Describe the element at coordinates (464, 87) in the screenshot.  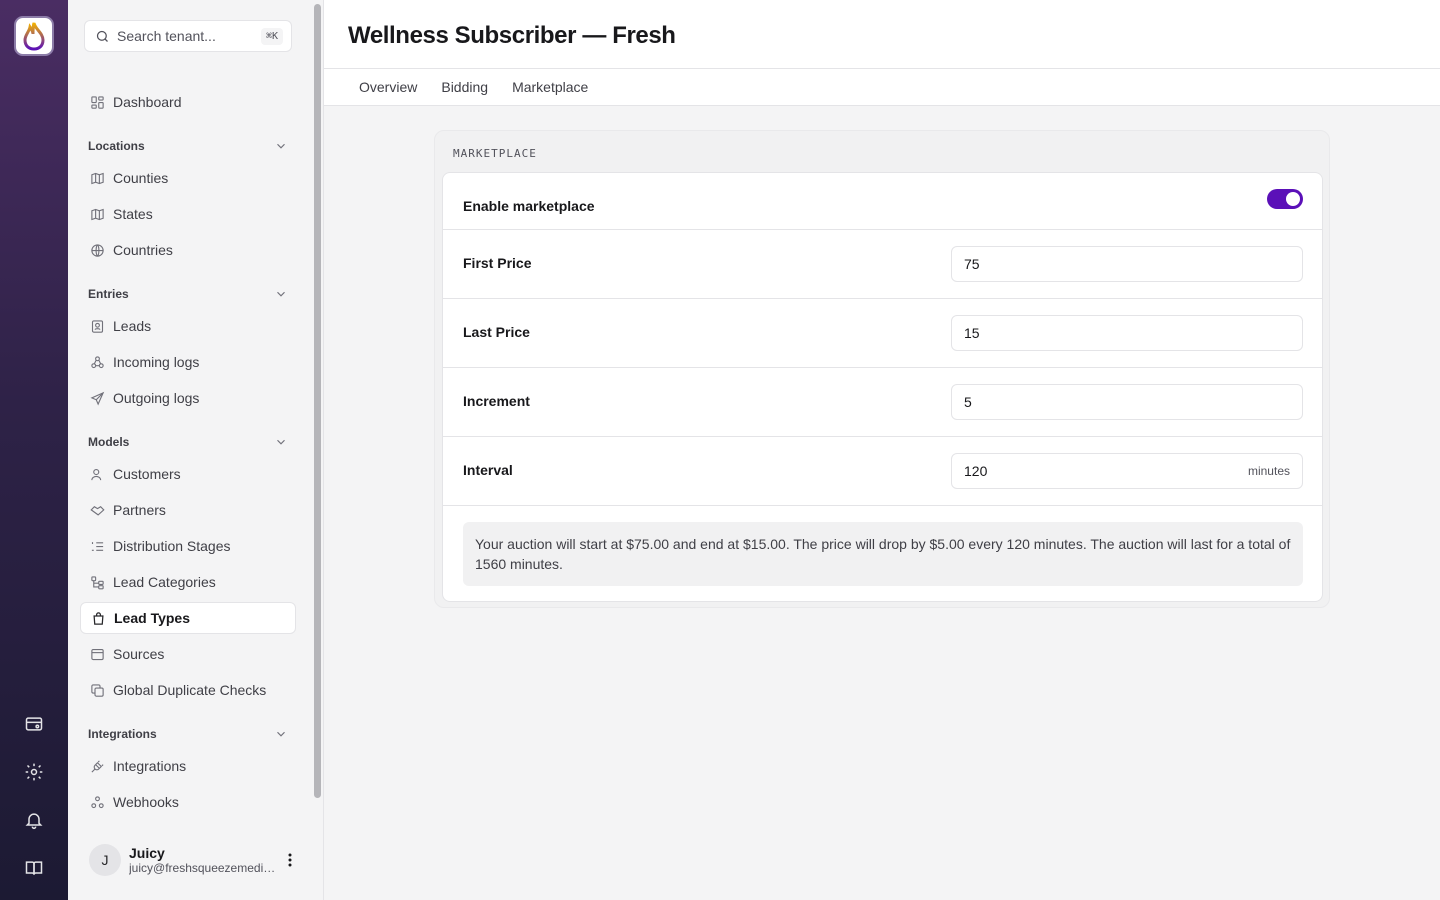
I see `tab-bidding: Bidding` at that location.